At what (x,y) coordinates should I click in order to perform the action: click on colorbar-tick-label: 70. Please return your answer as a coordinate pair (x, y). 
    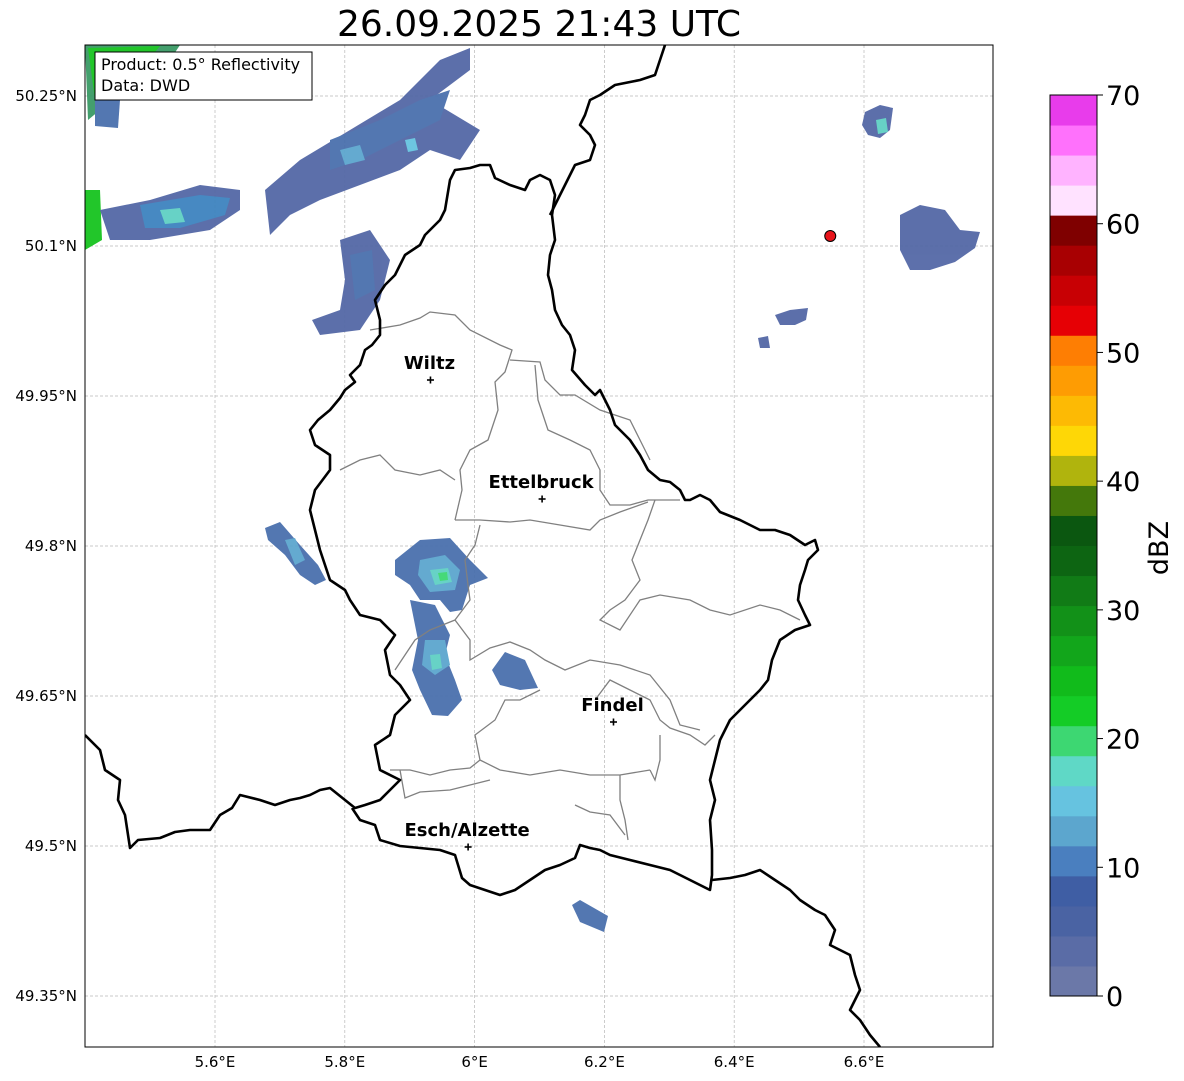
    Looking at the image, I should click on (1123, 96).